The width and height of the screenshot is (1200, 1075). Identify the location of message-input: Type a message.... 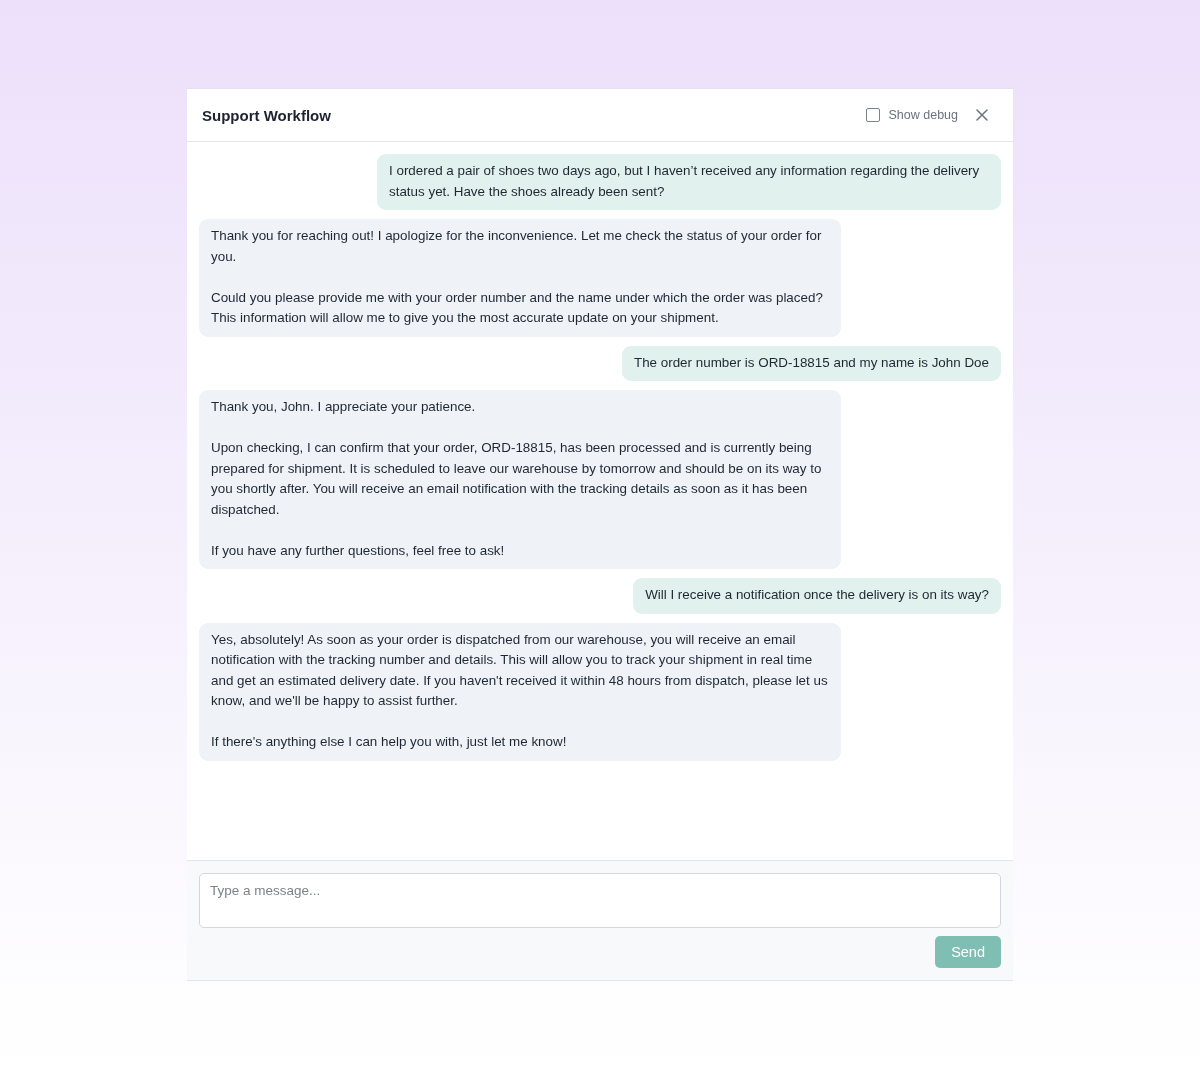
(600, 900).